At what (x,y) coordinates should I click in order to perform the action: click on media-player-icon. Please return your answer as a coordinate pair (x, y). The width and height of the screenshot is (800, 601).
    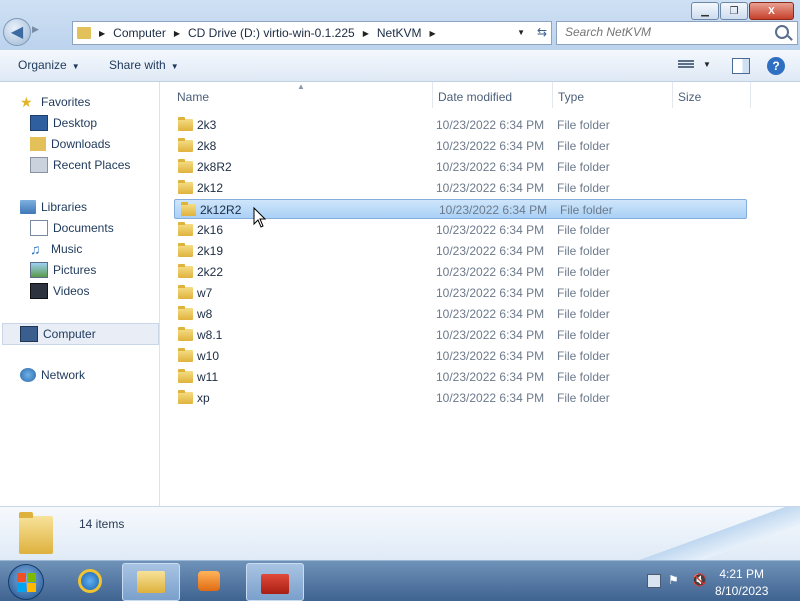
    Looking at the image, I should click on (209, 581).